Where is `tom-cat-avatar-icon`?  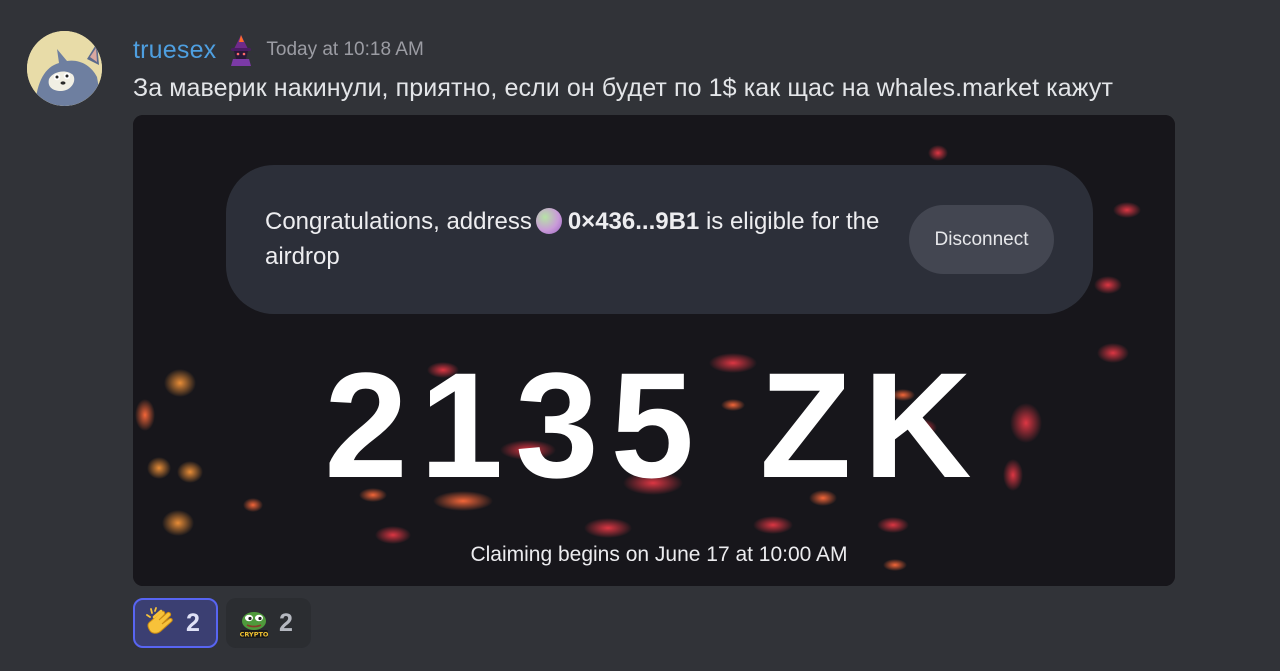
tom-cat-avatar-icon is located at coordinates (64, 68).